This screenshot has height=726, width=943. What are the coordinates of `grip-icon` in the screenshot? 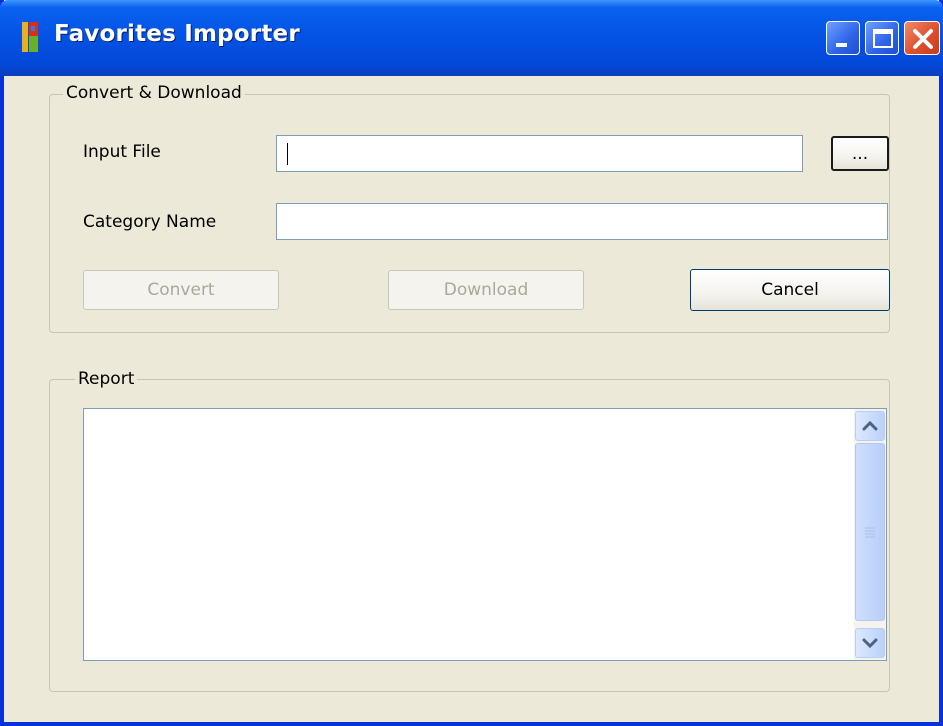 It's located at (870, 532).